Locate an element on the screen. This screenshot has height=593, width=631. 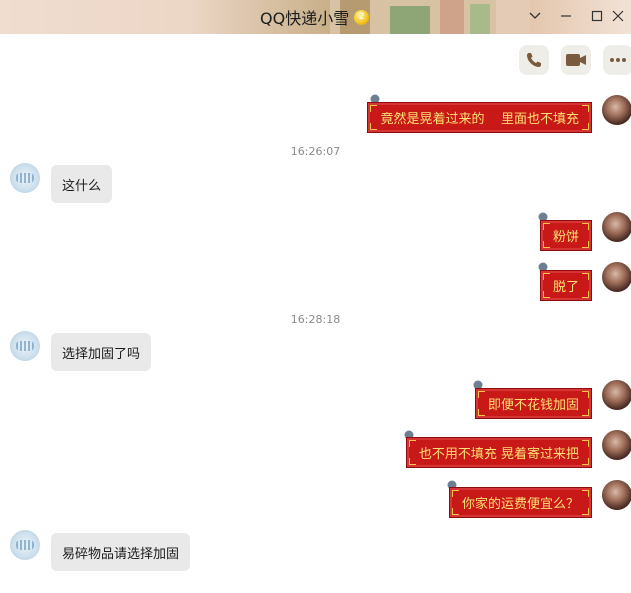
message-text: 脱了 is located at coordinates (565, 287).